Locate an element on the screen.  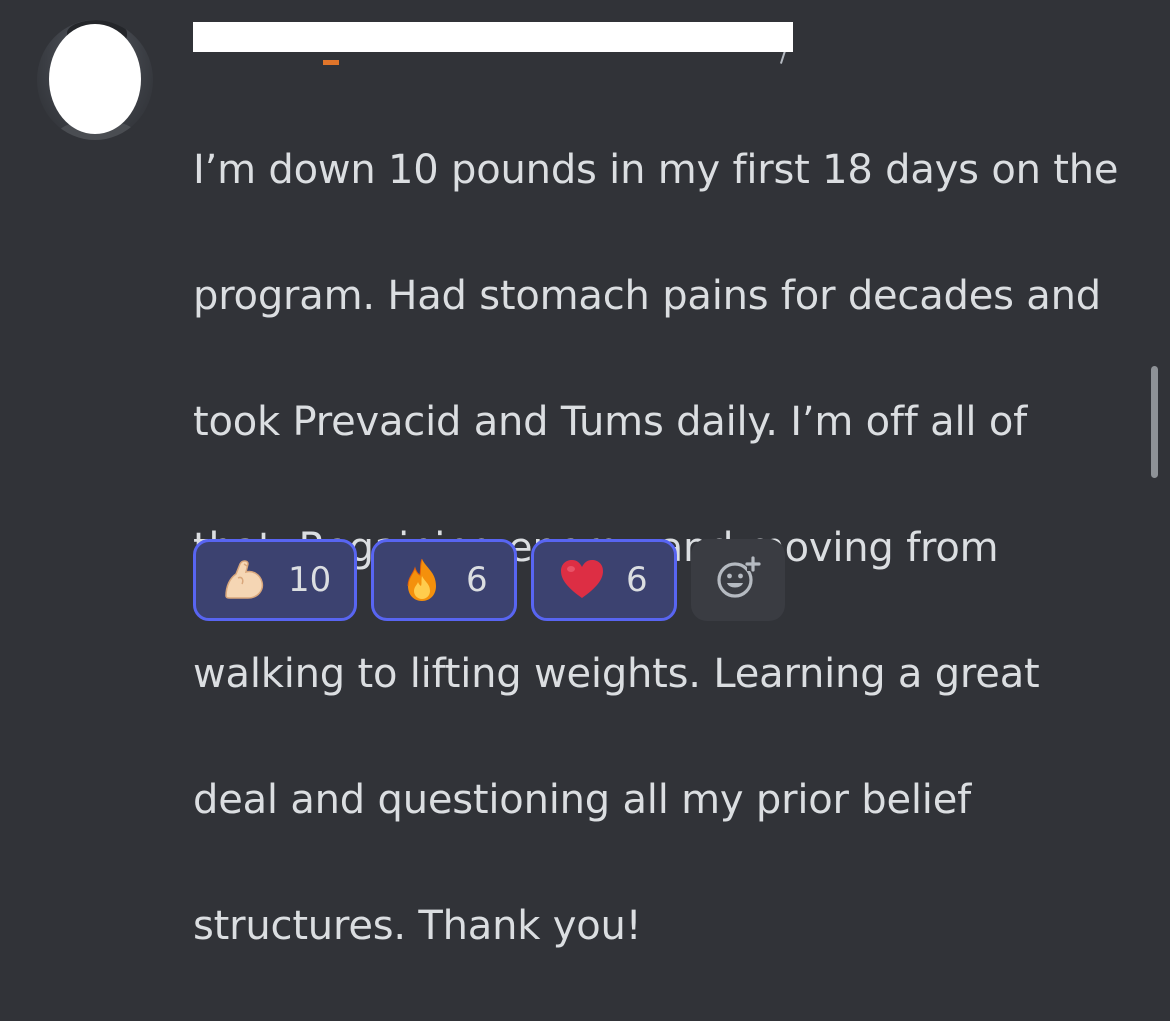
username-underline is located at coordinates (331, 62).